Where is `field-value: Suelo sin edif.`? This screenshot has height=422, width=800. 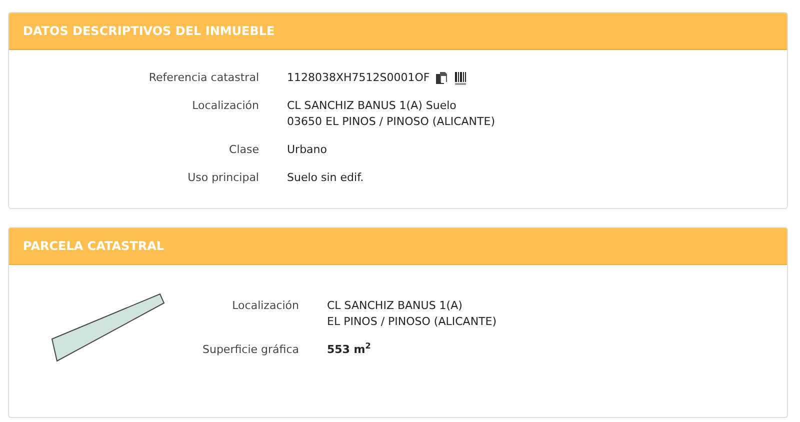 field-value: Suelo sin edif. is located at coordinates (326, 178).